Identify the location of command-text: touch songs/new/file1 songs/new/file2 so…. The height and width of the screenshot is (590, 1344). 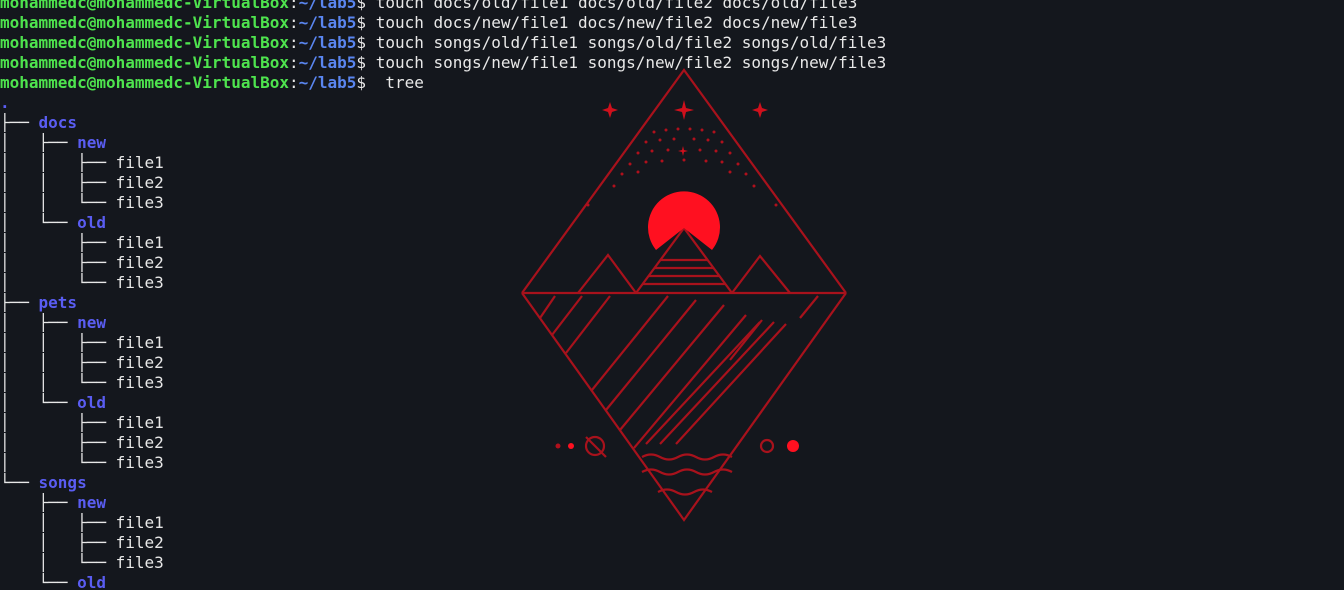
(626, 62).